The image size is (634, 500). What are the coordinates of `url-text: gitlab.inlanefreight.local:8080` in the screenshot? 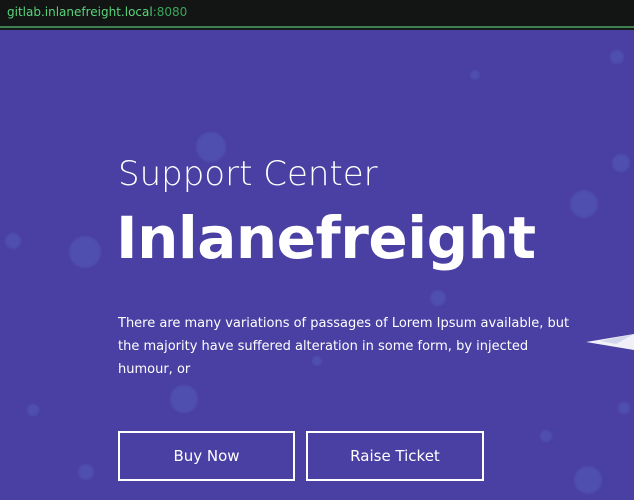 It's located at (97, 12).